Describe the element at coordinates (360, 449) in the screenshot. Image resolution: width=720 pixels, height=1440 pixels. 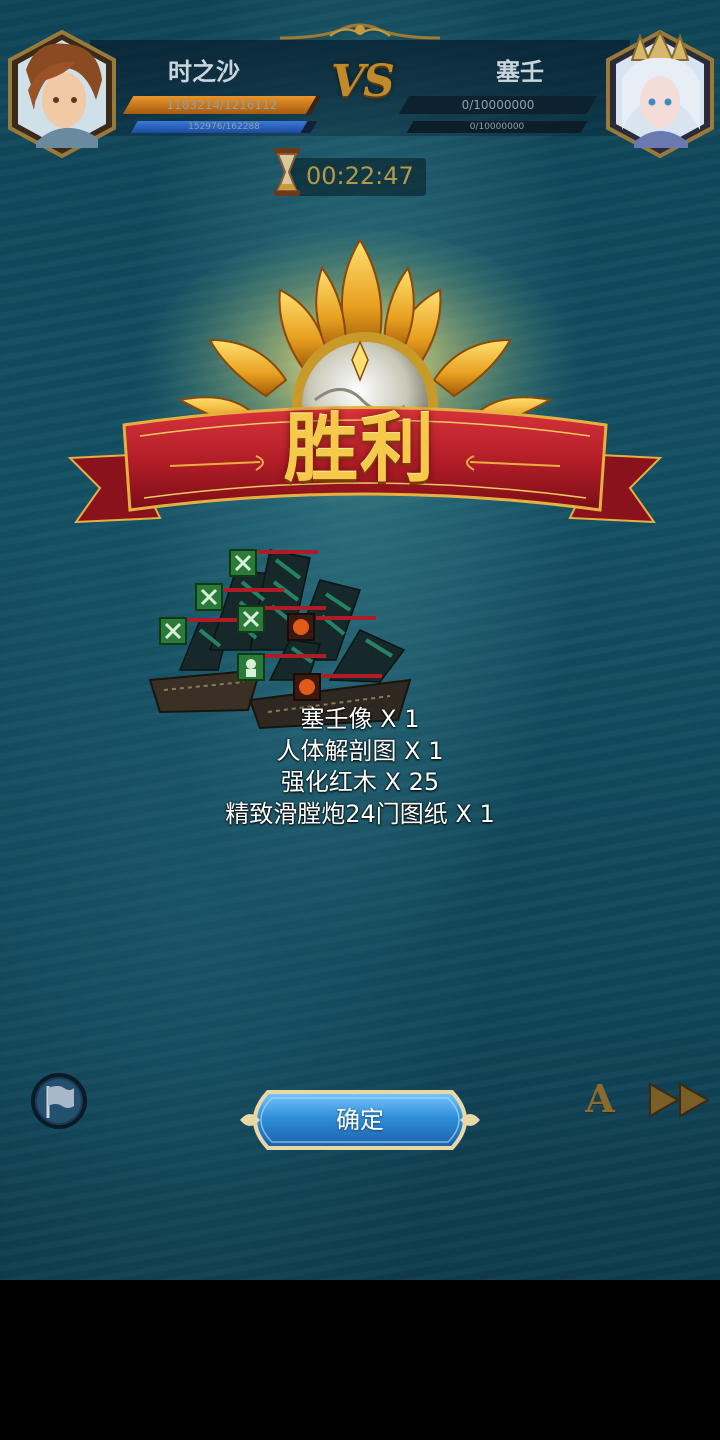
I see `victory-title: 胜利` at that location.